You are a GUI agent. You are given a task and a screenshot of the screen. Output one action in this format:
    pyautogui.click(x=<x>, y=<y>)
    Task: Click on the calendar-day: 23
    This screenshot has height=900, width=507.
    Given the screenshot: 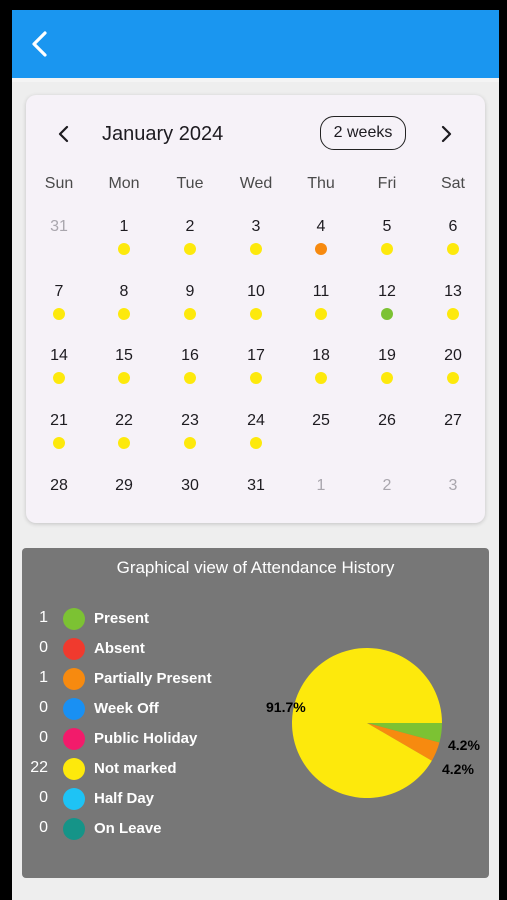 What is the action you would take?
    pyautogui.click(x=190, y=436)
    